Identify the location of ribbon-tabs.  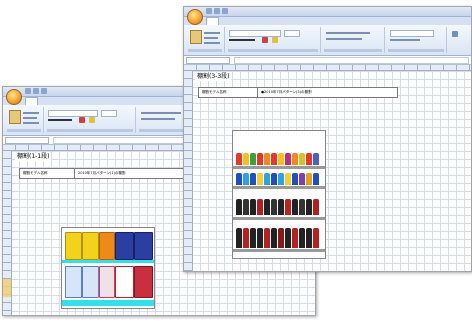
(327, 21).